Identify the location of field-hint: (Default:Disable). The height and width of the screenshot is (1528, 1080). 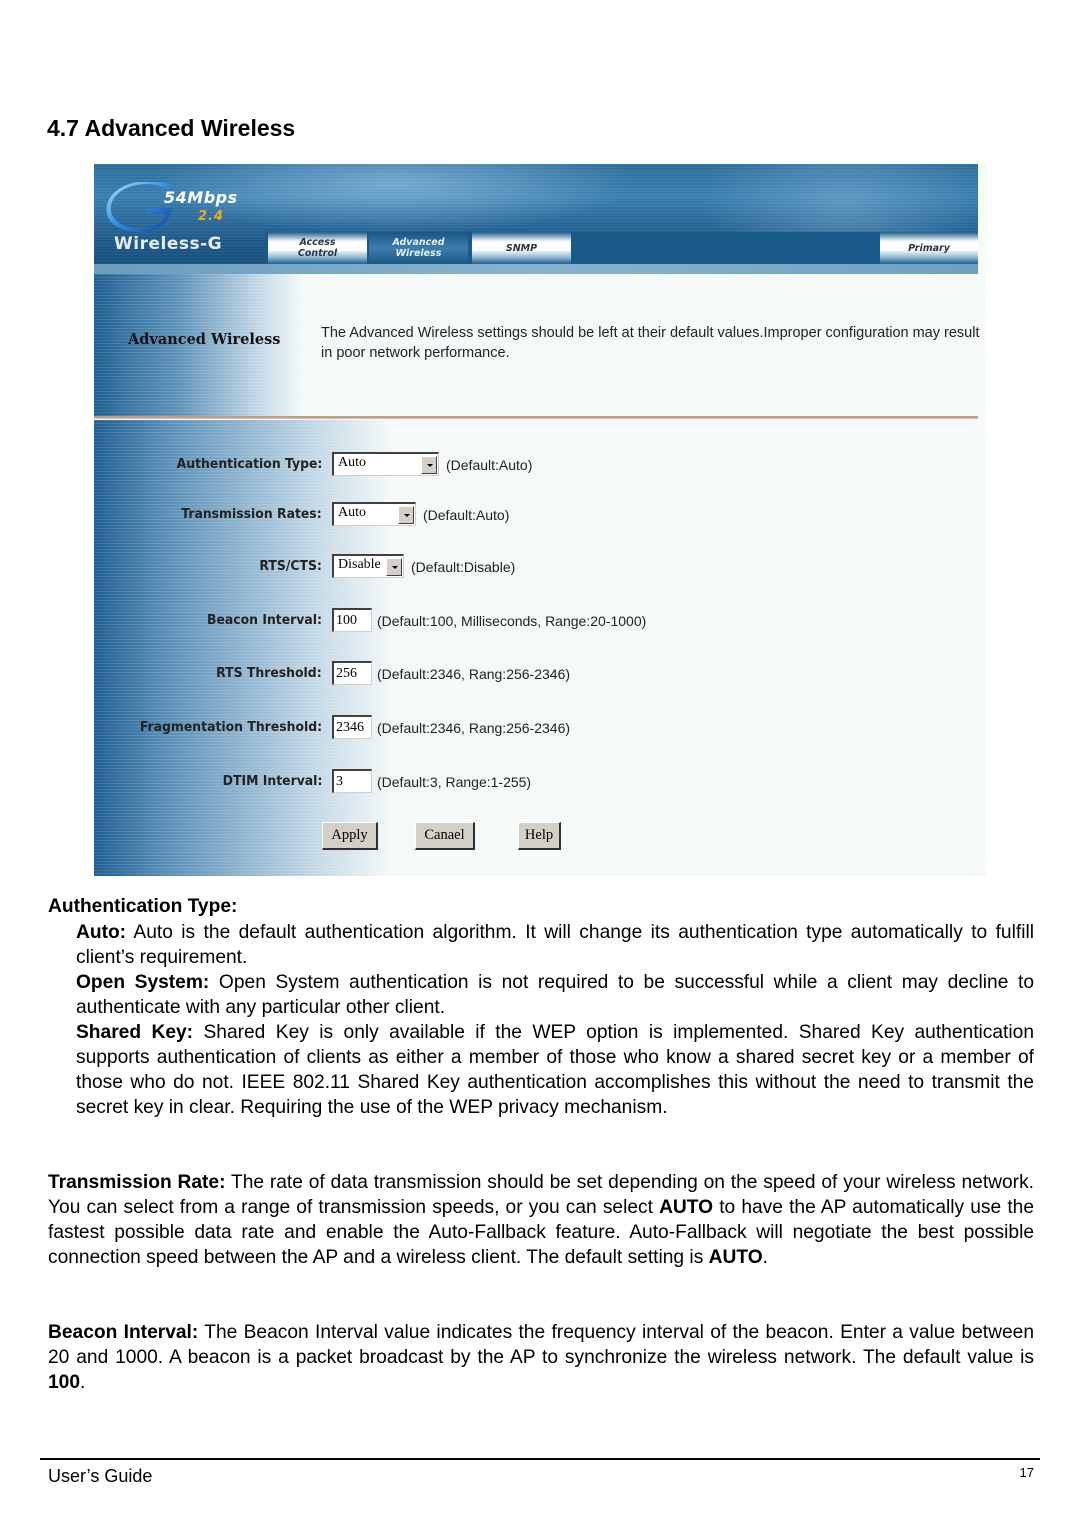
(463, 567).